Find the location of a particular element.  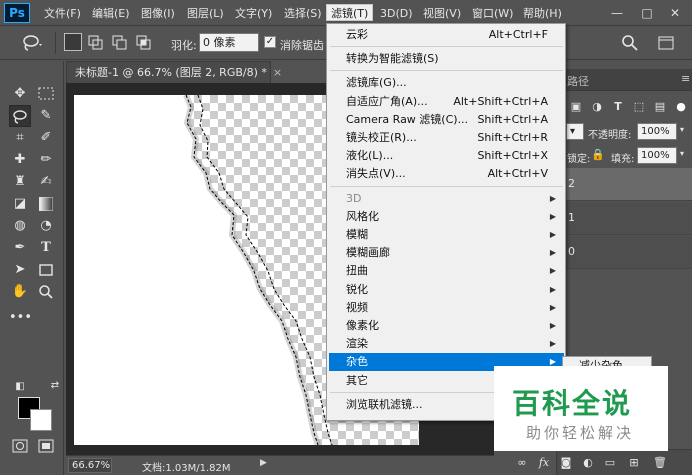

menu-edit: 编辑(E) is located at coordinates (111, 13).